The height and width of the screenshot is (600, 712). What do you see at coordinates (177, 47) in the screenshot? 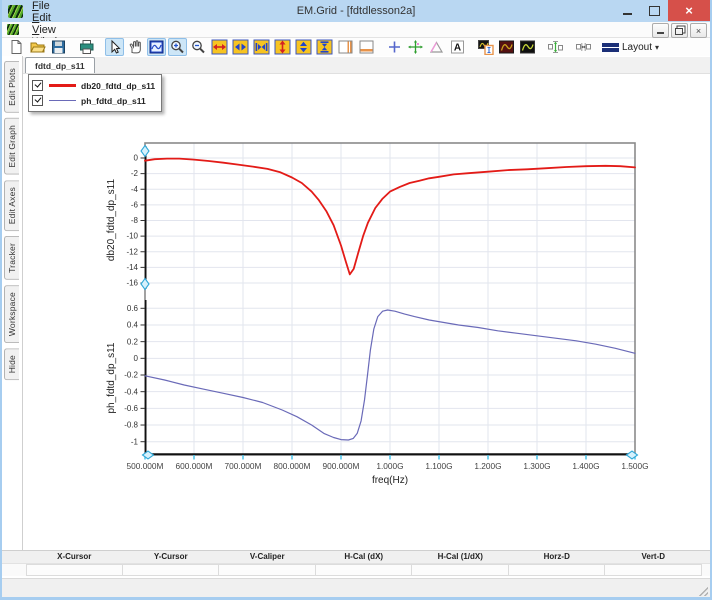
I see `zoom-in-button` at bounding box center [177, 47].